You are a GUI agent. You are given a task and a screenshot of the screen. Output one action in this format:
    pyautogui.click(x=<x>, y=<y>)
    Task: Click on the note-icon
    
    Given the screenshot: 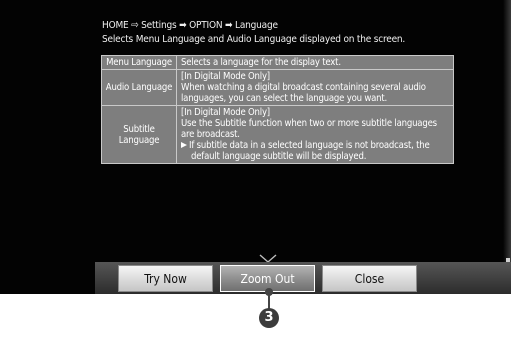 What is the action you would take?
    pyautogui.click(x=184, y=145)
    